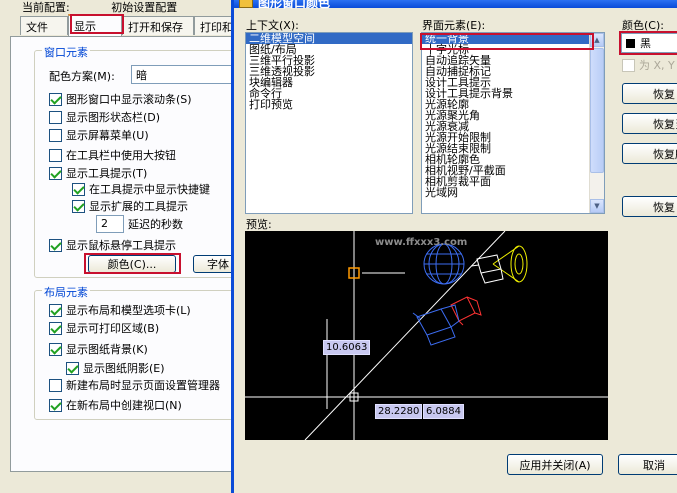 This screenshot has width=677, height=493. Describe the element at coordinates (510, 264) in the screenshot. I see `spotlight-icon` at that location.